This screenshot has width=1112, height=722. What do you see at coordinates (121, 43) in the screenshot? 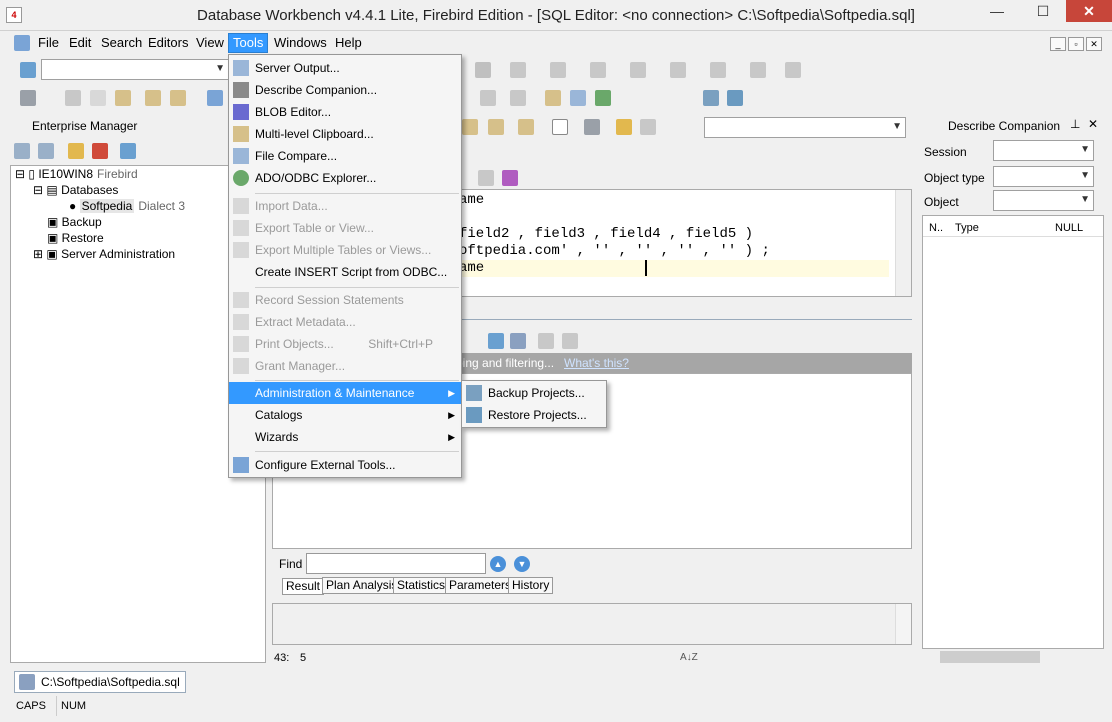
I see `menu-search: Search` at bounding box center [121, 43].